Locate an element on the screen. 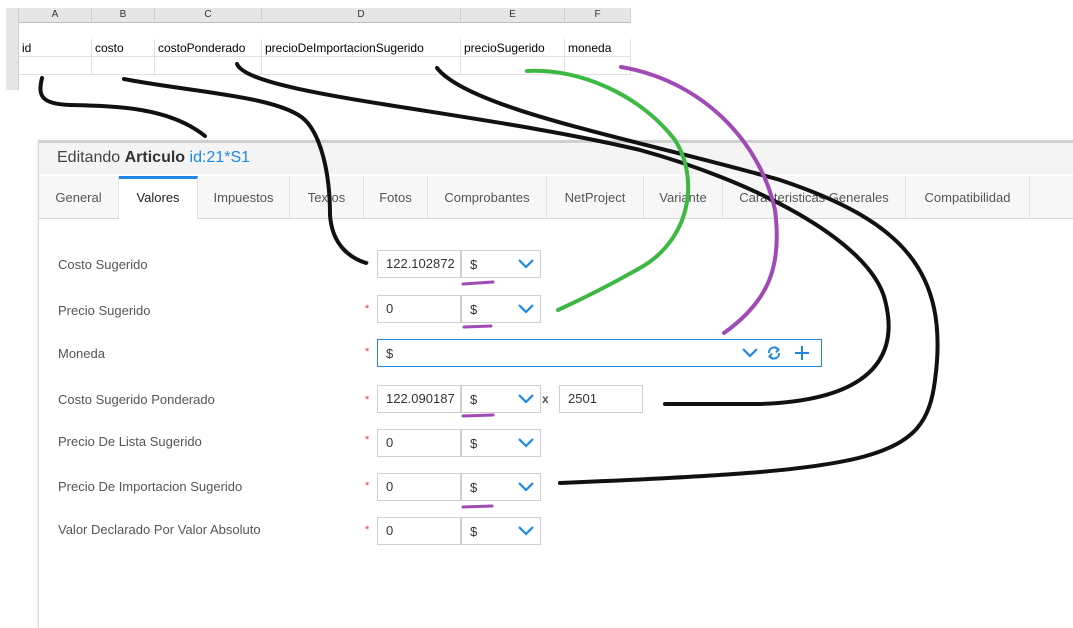  annotation-line-moneda is located at coordinates (699, 200).